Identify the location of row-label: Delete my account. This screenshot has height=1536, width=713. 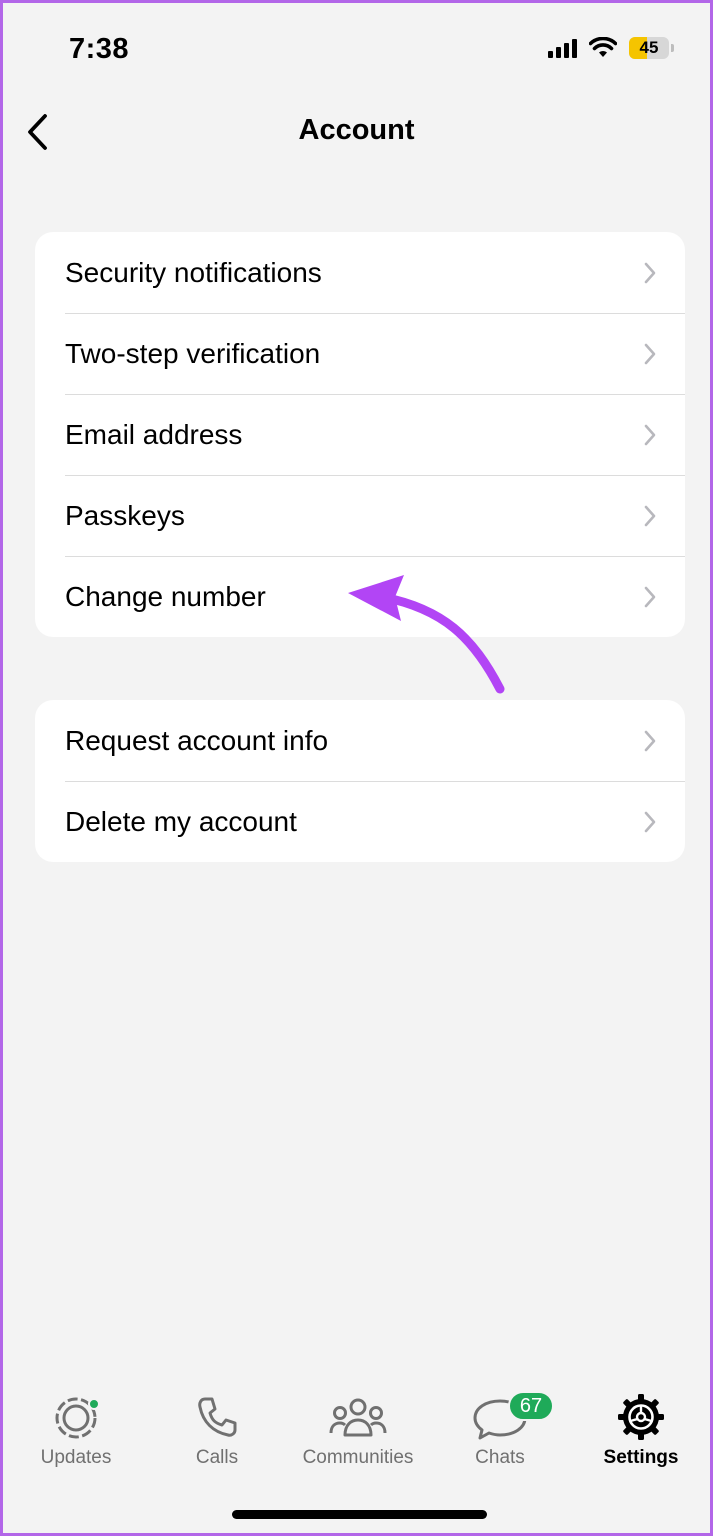
(181, 821).